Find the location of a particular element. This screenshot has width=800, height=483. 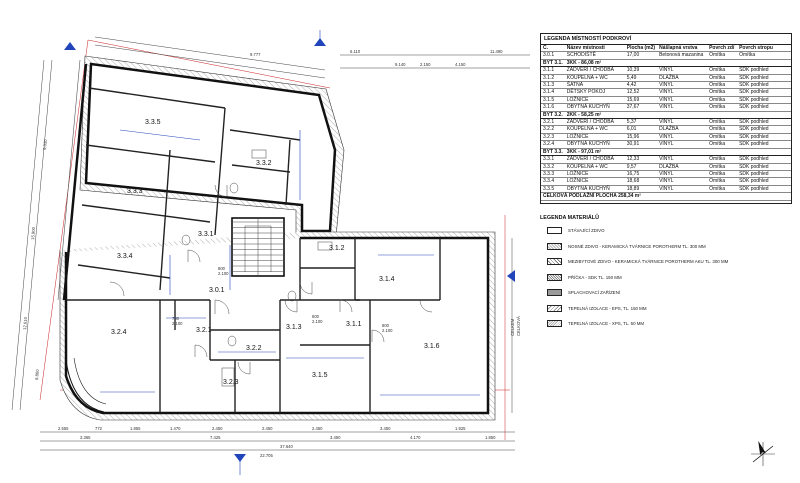

room-row: 3.1.3 ŠATNA 4,42 VINYL Omítka SDK podhled is located at coordinates (666, 85).